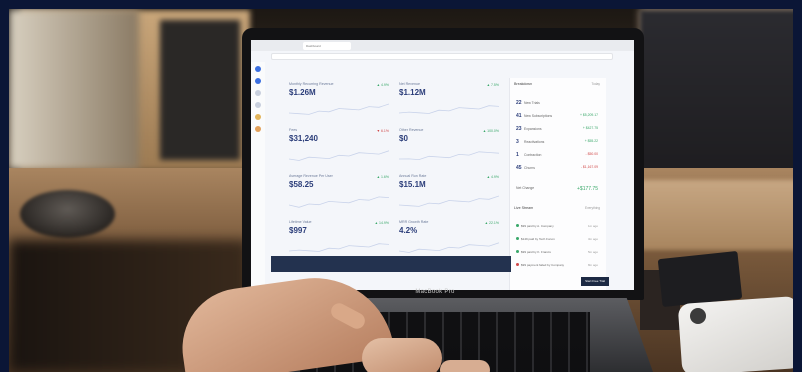 This screenshot has width=802, height=372. I want to click on metric-label: Average Revenue Per User, so click(311, 176).